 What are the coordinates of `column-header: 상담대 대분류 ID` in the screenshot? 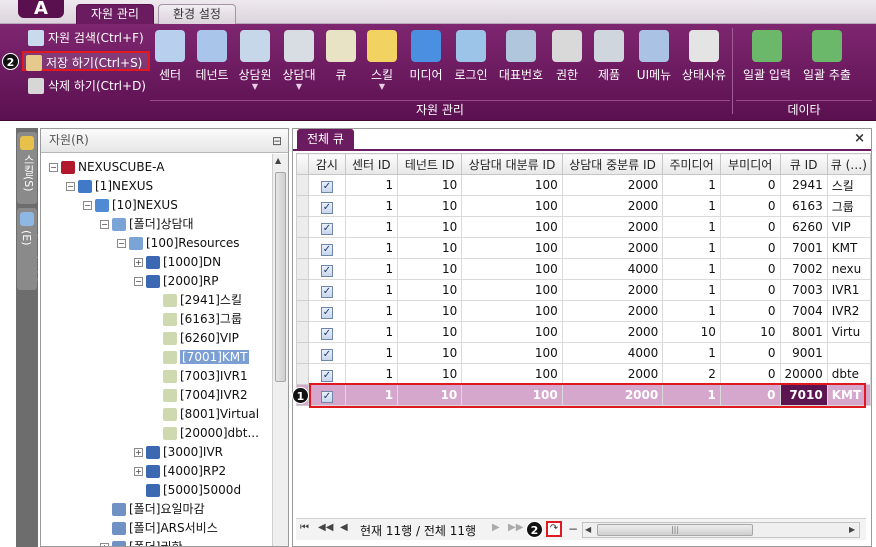 It's located at (512, 164).